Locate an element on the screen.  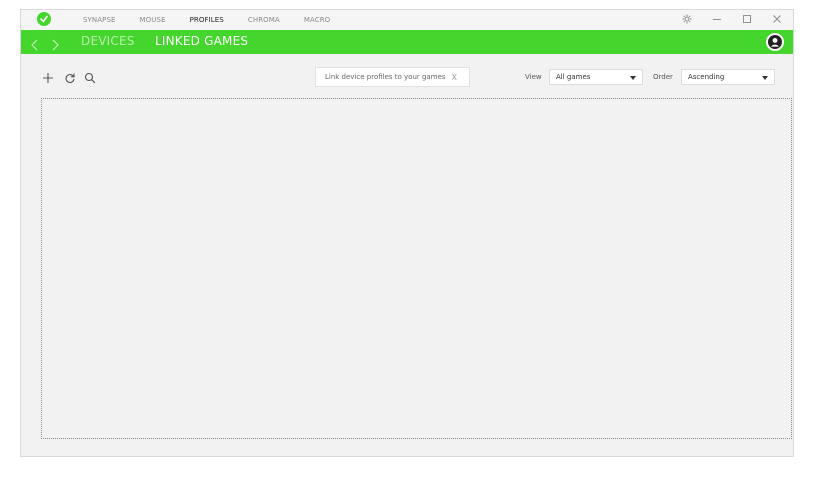
view-label: View is located at coordinates (533, 77).